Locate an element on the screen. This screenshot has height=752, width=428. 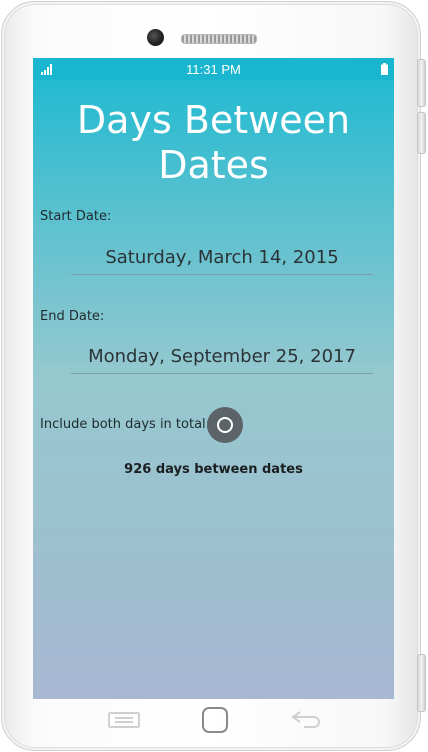
page-title: Days Between Dates is located at coordinates (213, 143).